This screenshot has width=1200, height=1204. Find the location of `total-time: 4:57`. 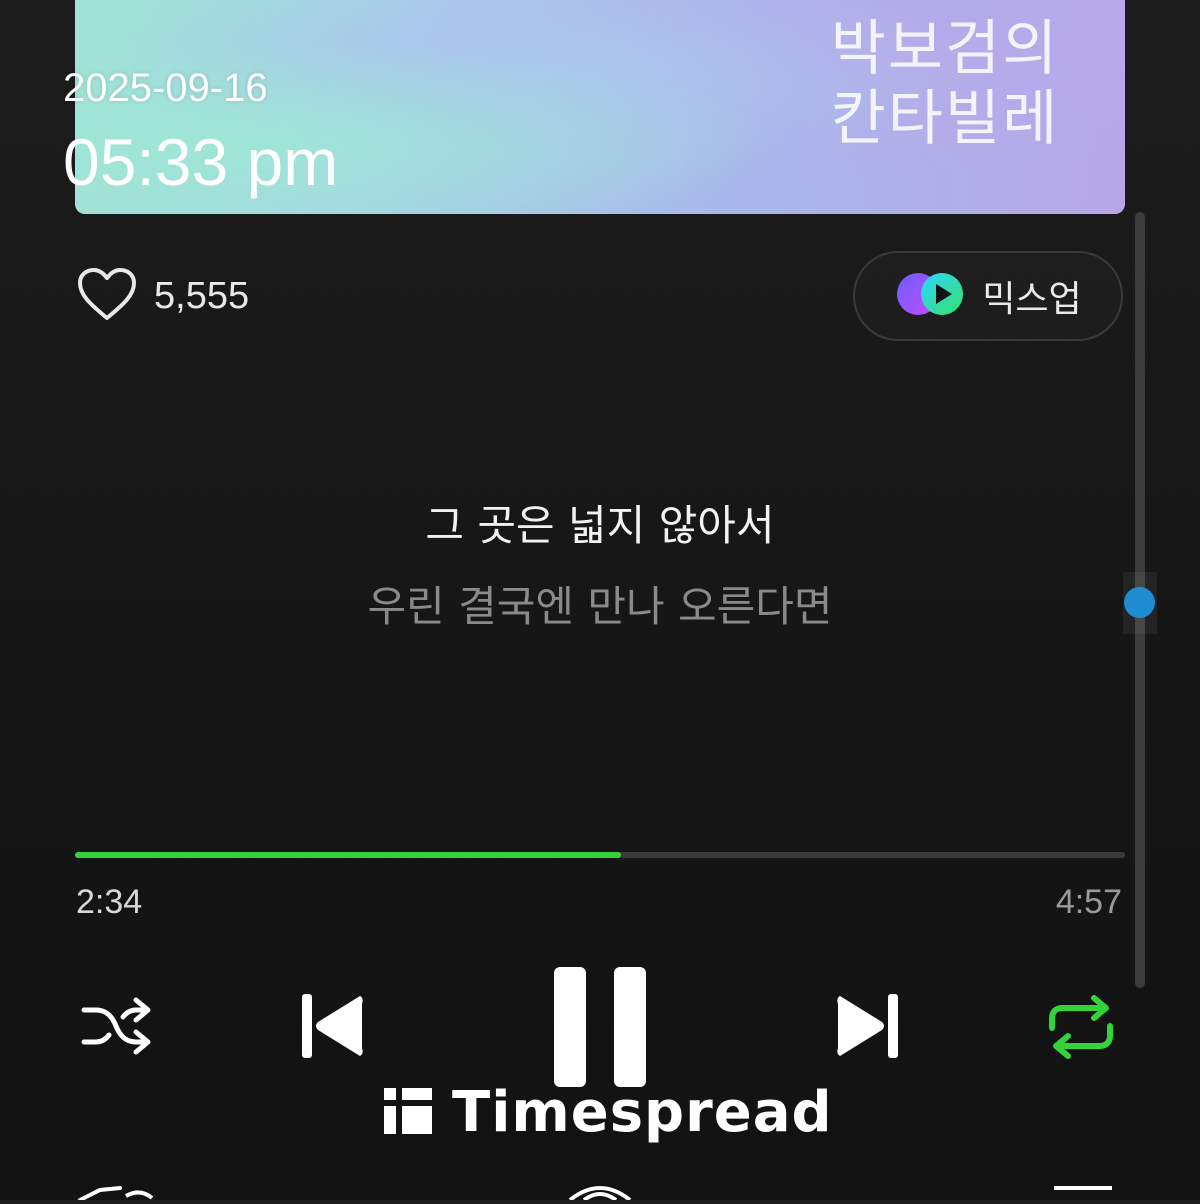

total-time: 4:57 is located at coordinates (1088, 902).